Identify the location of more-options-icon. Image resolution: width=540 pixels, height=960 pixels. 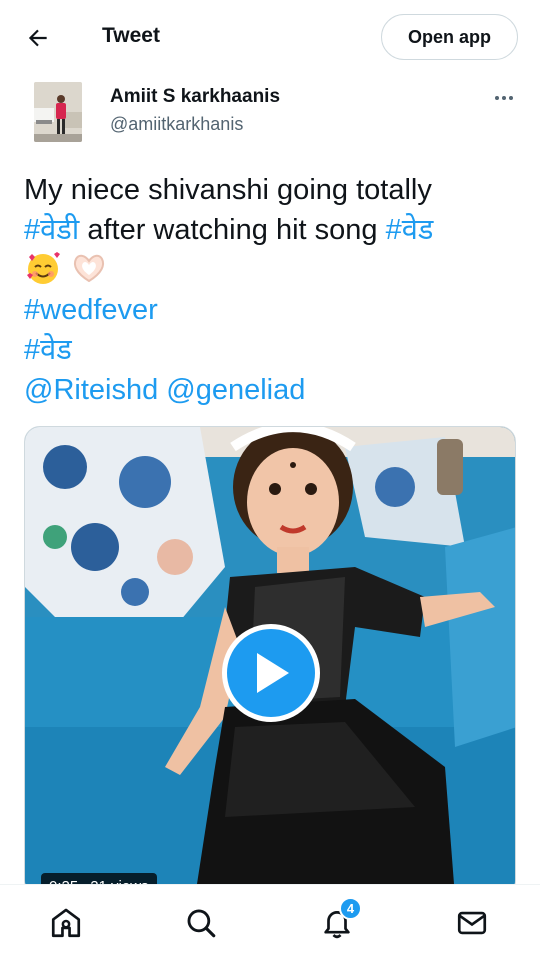
(504, 98).